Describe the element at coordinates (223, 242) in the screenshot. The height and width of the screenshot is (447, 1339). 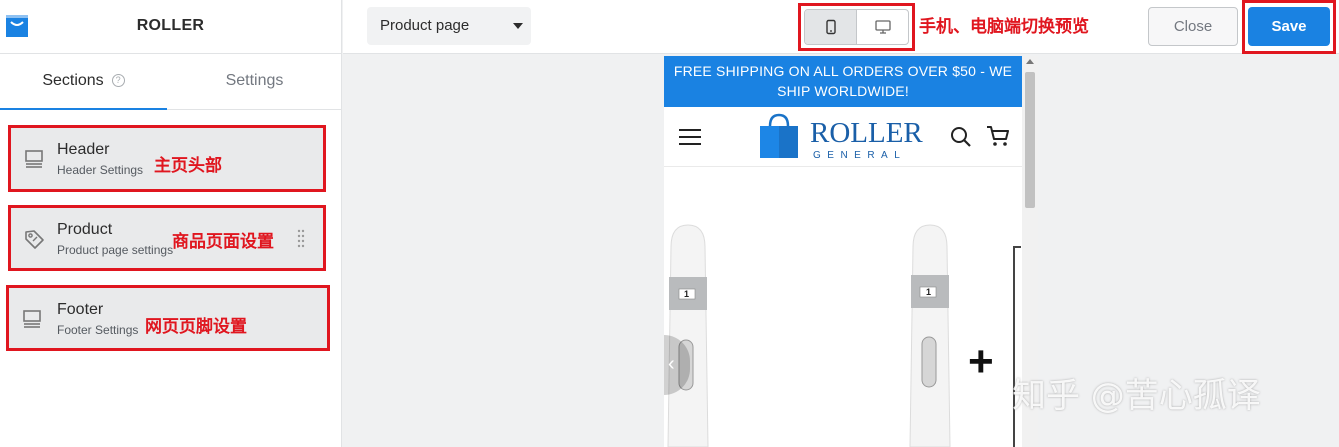
I see `annotation-note: 商品页面设置` at that location.